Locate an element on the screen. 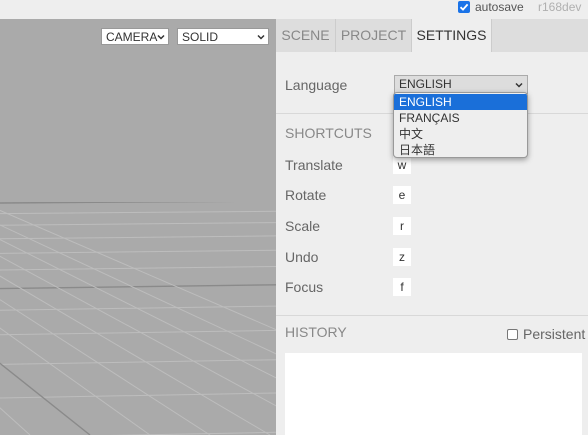 This screenshot has height=435, width=588. shortcut-row-undo: Undo z is located at coordinates (350, 257).